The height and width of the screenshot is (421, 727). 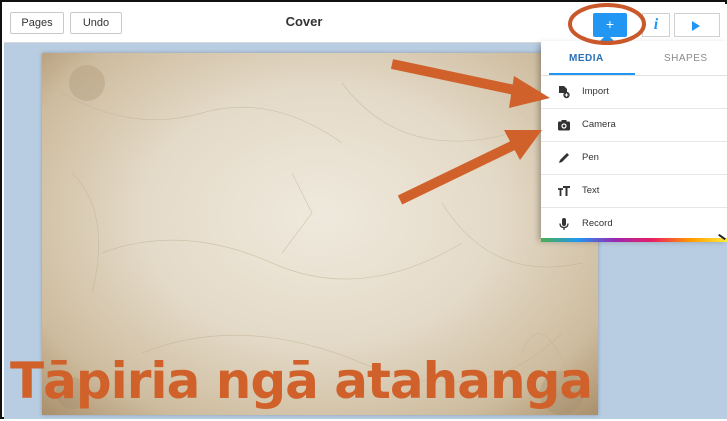 I want to click on play-button, so click(x=697, y=25).